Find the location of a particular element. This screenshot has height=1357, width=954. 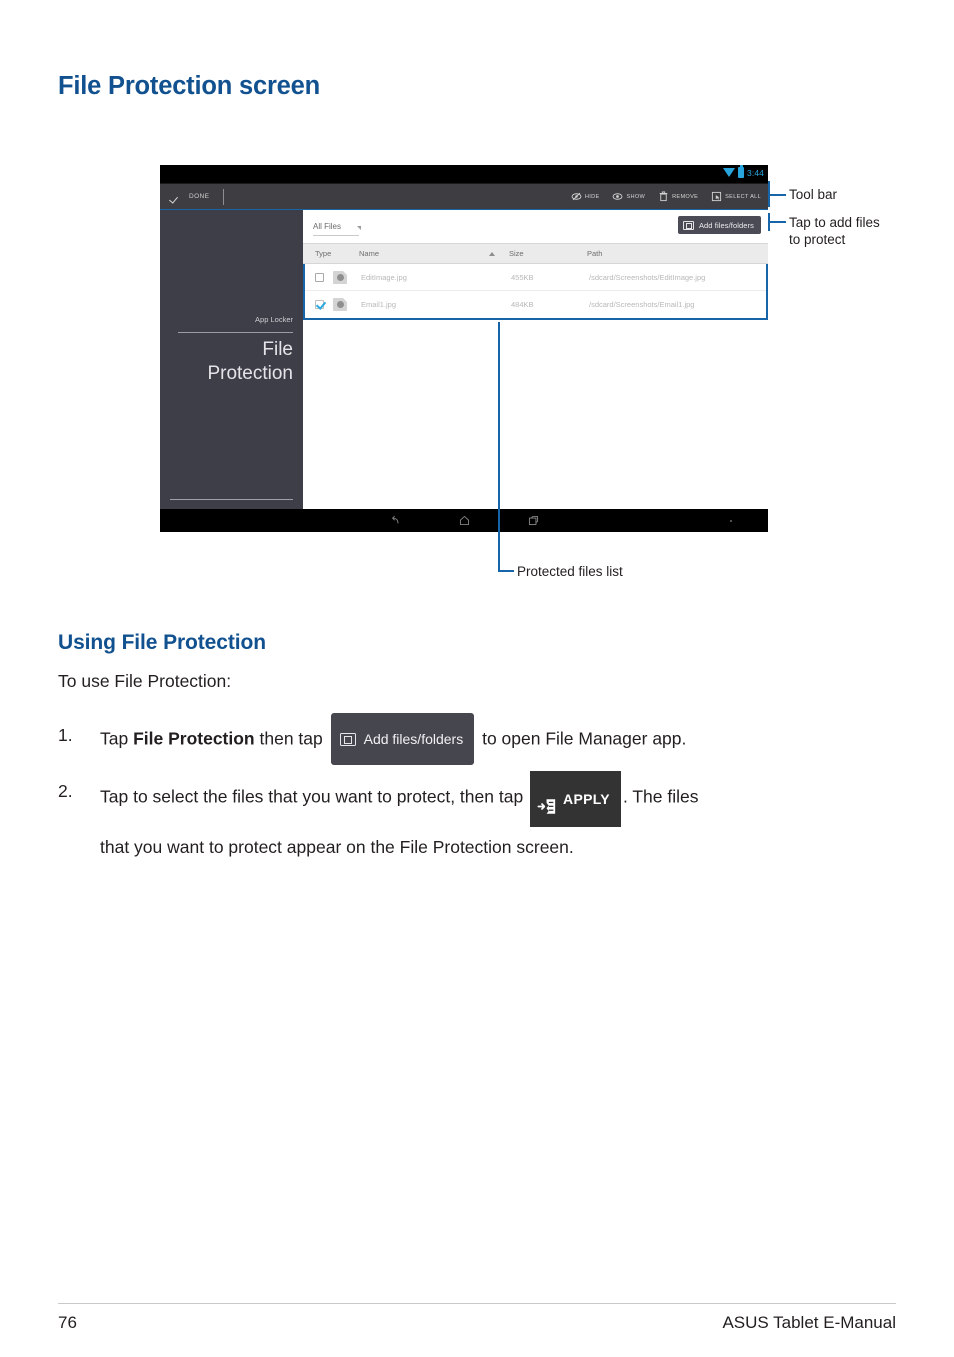

page-number: 76 is located at coordinates (67, 1322).